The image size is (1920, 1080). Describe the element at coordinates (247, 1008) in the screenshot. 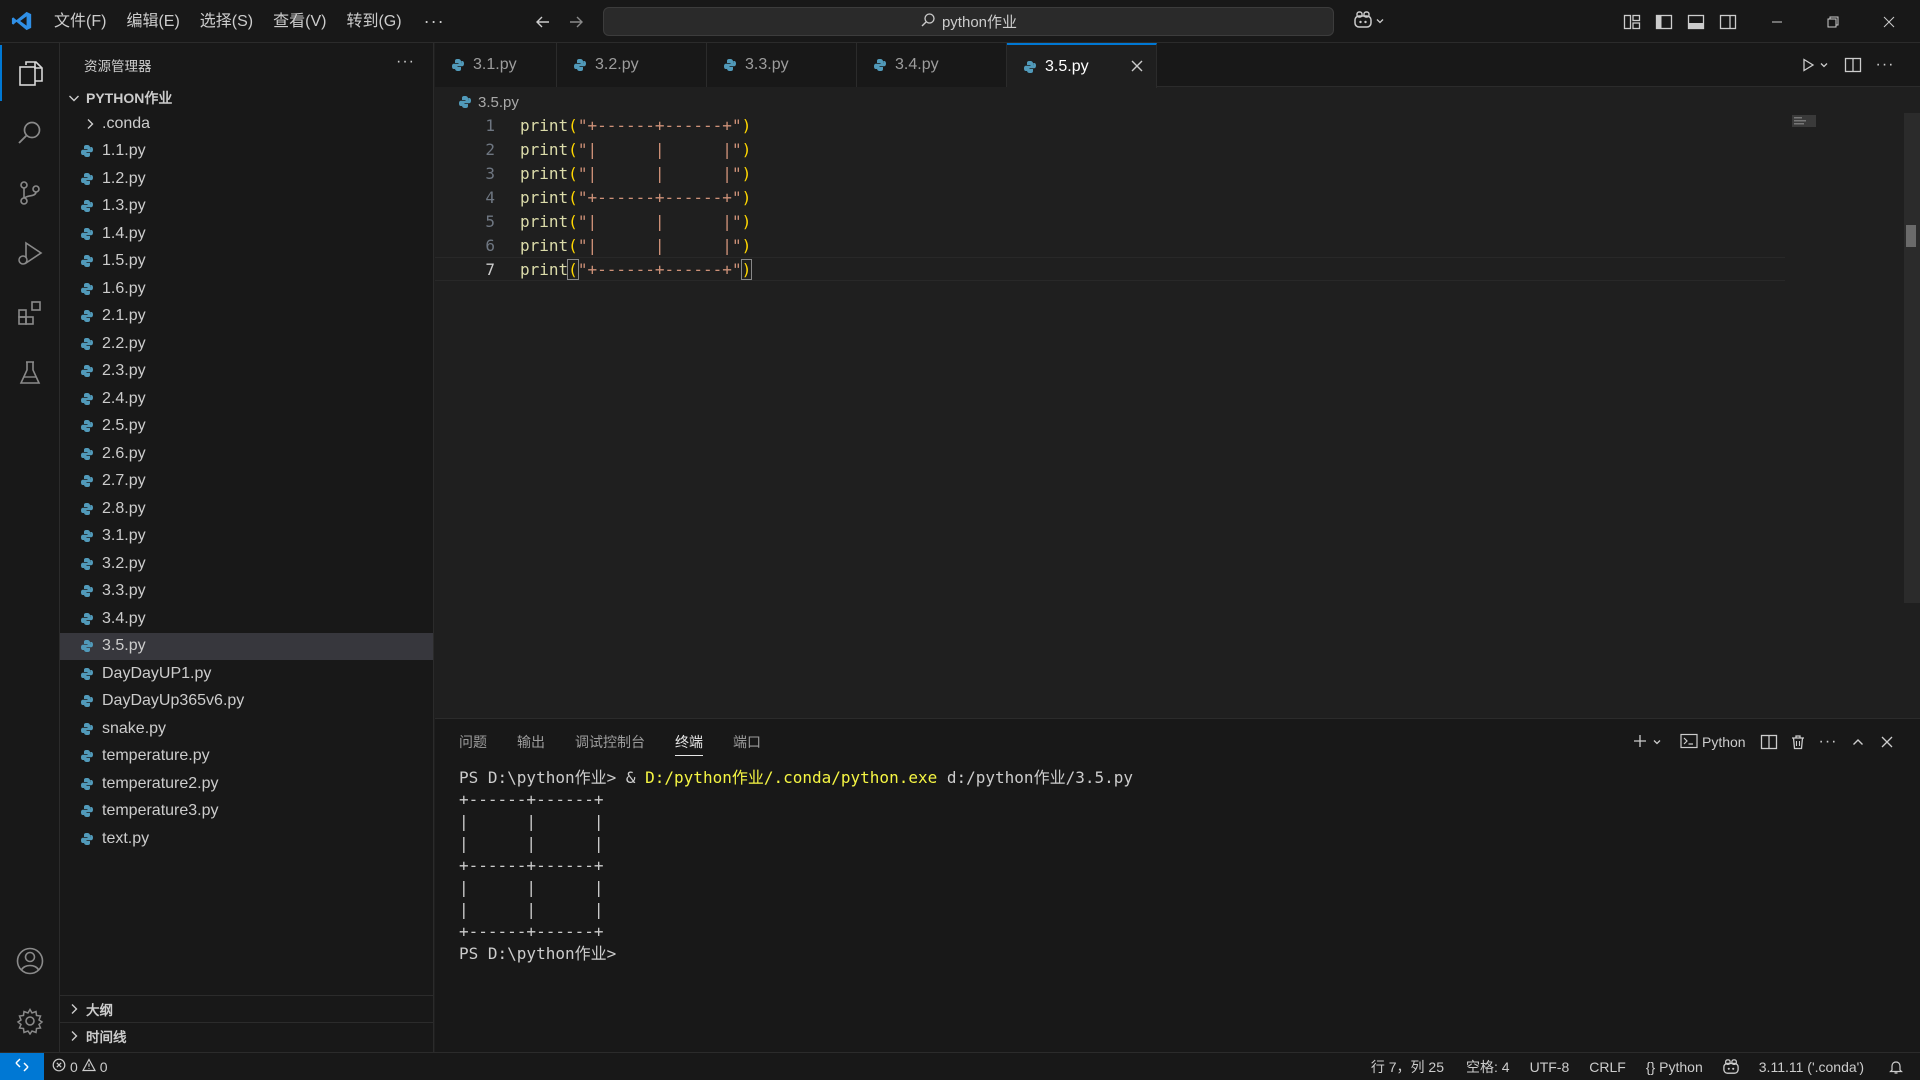

I see `outline-section-header: 大纲` at that location.